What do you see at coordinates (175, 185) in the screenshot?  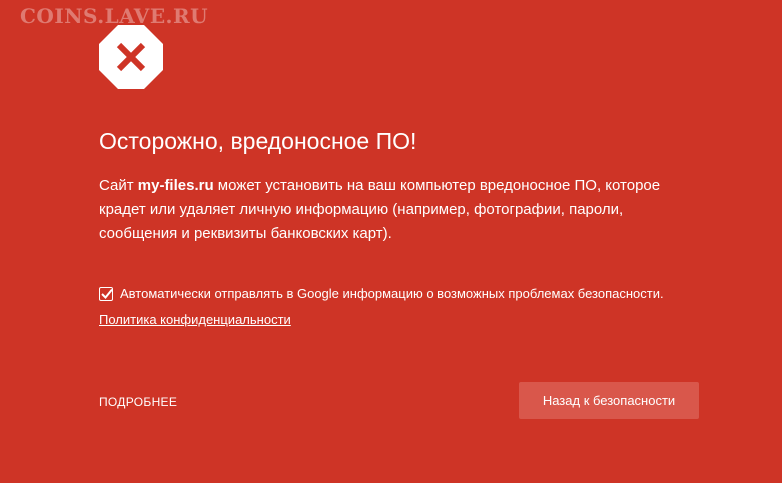 I see `site-name: my-files.ru` at bounding box center [175, 185].